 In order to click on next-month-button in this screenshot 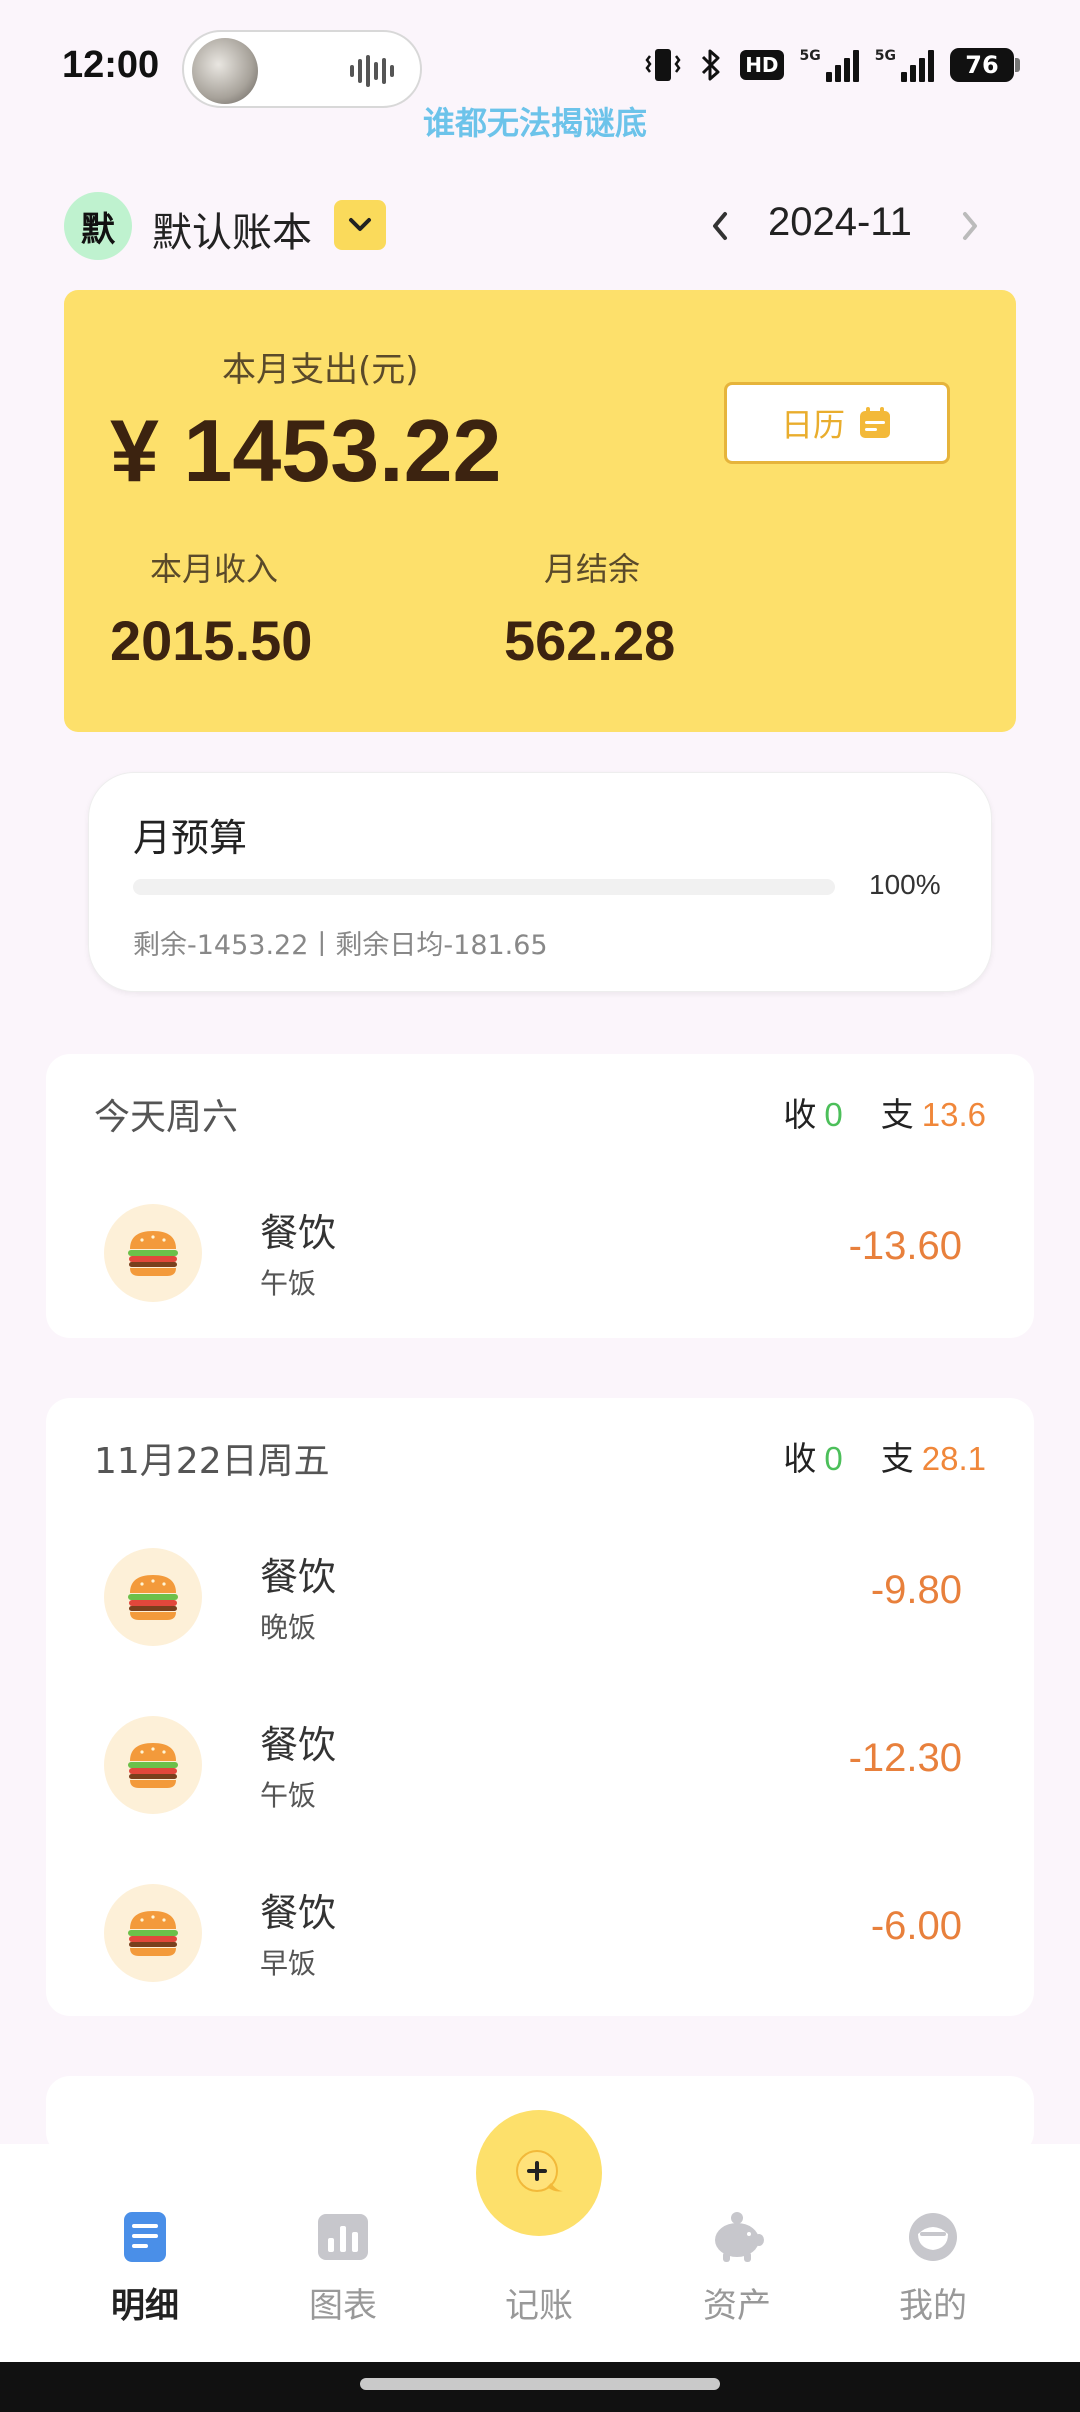, I will do `click(970, 226)`.